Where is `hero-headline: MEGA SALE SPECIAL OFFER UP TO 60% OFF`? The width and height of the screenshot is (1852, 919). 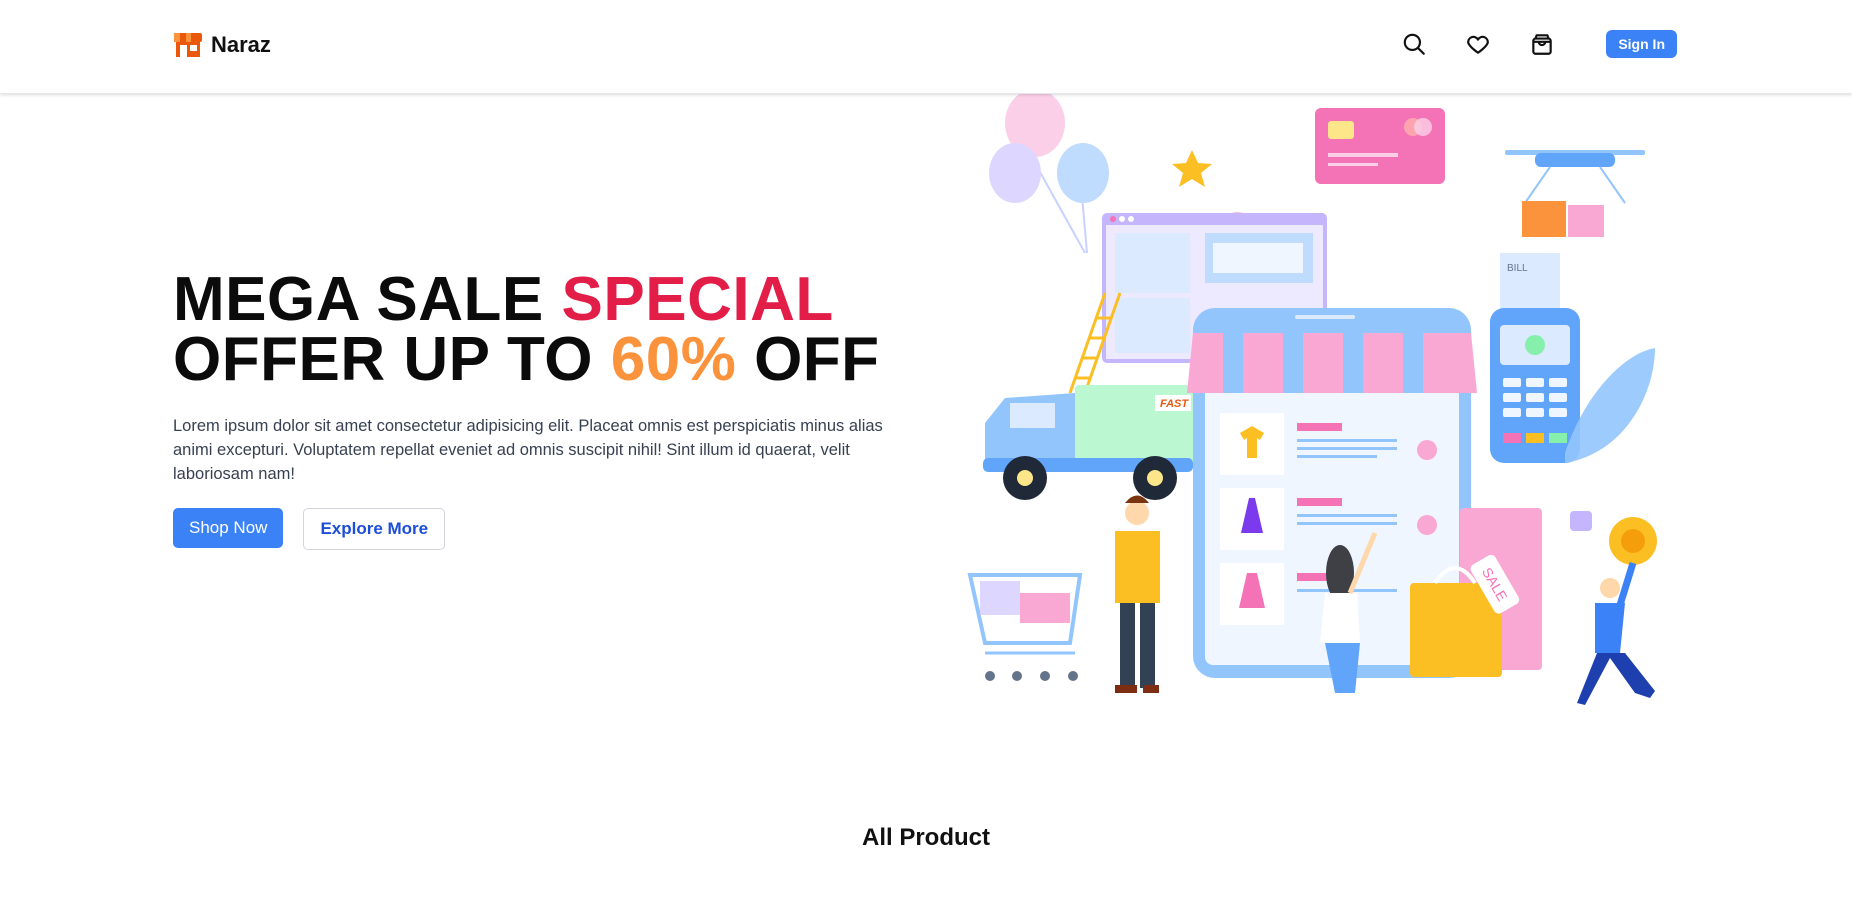 hero-headline: MEGA SALE SPECIAL OFFER UP TO 60% OFF is located at coordinates (538, 330).